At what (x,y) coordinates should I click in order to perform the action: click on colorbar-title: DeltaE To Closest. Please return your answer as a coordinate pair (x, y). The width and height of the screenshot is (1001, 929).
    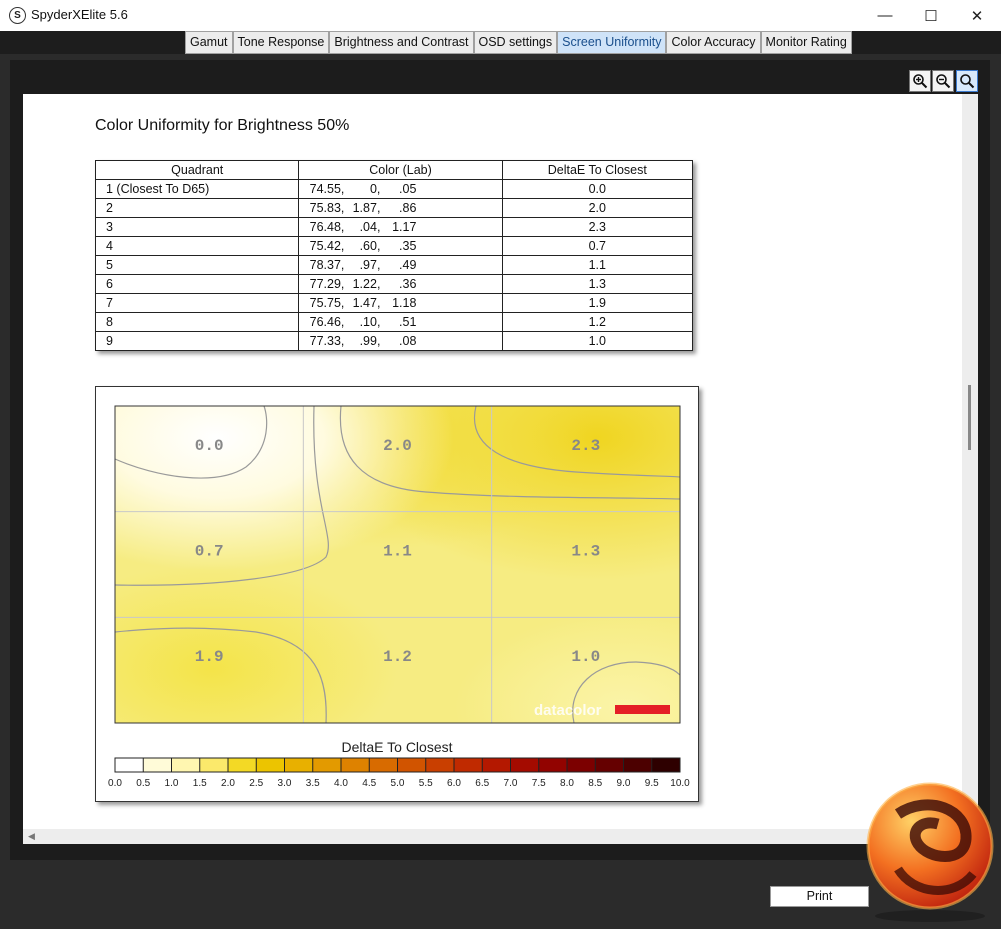
    Looking at the image, I should click on (396, 747).